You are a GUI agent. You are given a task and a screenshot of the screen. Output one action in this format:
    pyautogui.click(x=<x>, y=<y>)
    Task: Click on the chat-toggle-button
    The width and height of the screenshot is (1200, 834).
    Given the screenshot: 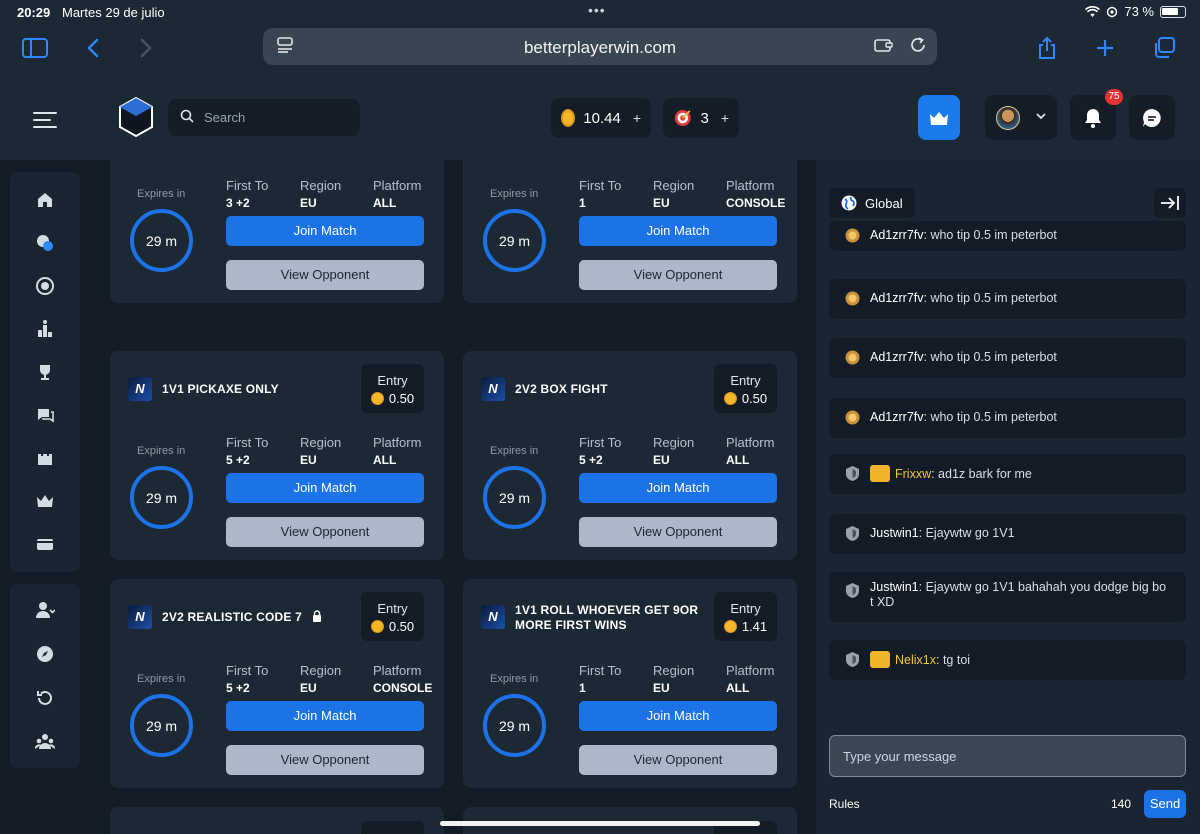 What is the action you would take?
    pyautogui.click(x=1152, y=117)
    